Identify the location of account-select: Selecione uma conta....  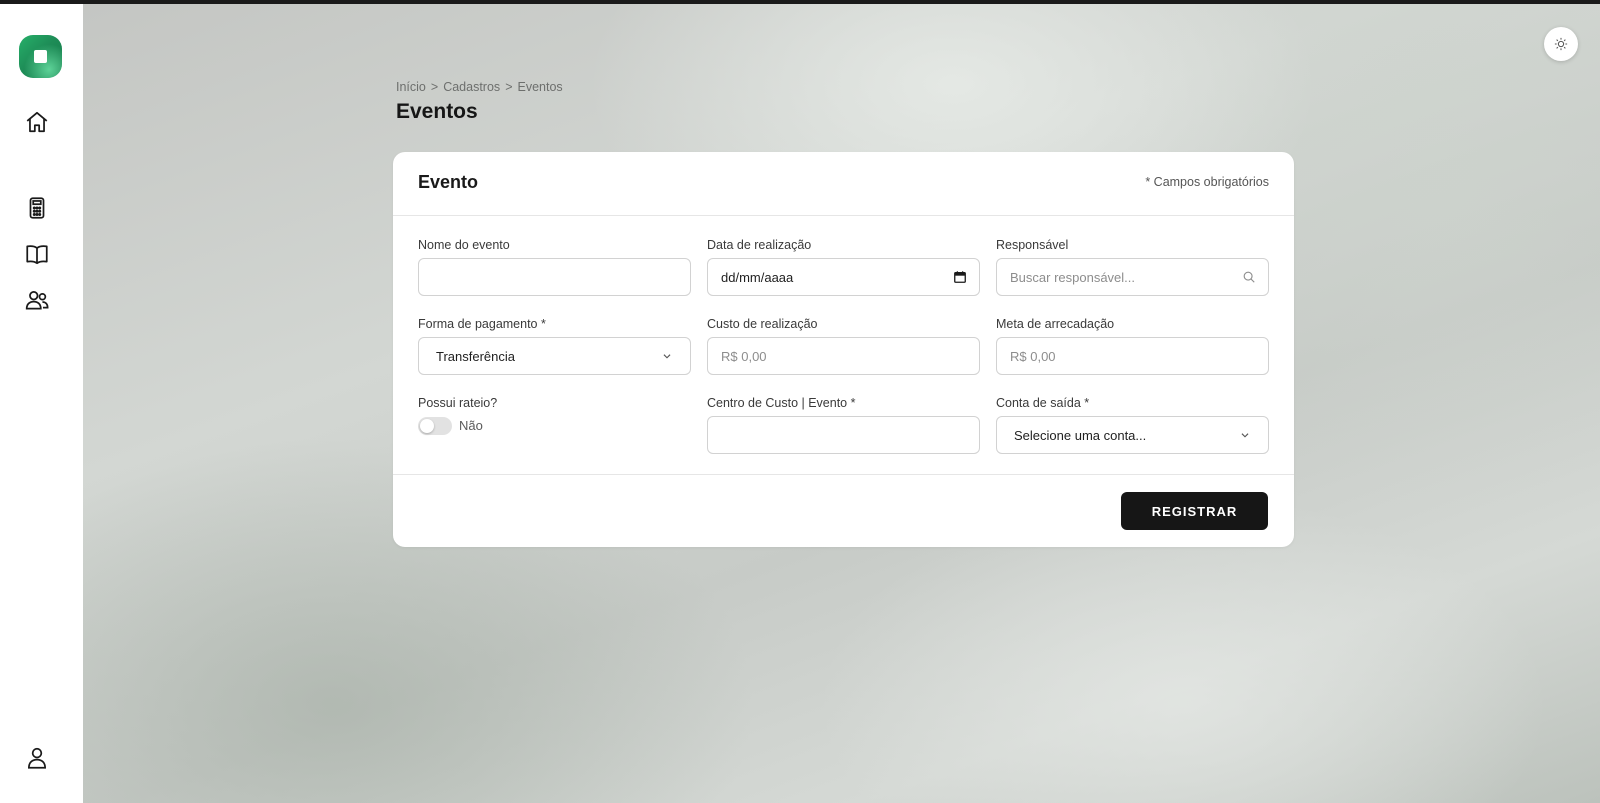
(1132, 435).